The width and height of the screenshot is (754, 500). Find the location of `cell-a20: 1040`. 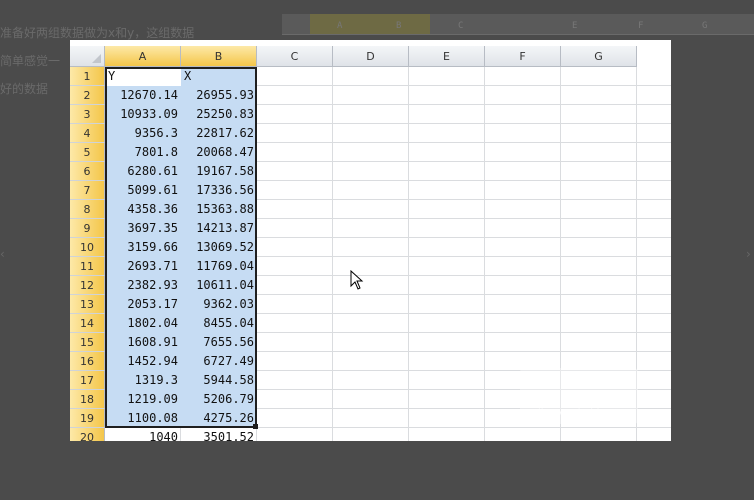

cell-a20: 1040 is located at coordinates (143, 434).